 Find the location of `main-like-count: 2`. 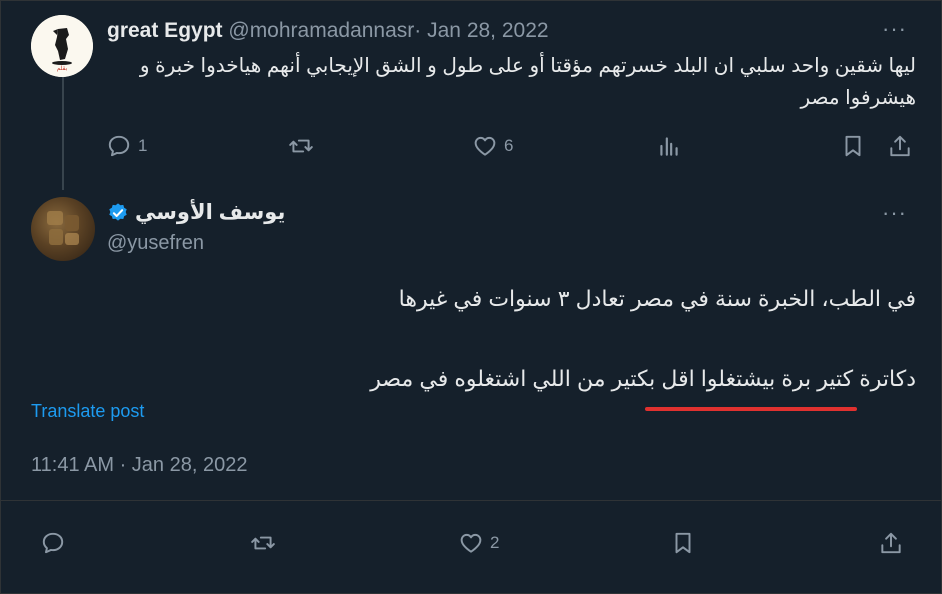

main-like-count: 2 is located at coordinates (495, 542).